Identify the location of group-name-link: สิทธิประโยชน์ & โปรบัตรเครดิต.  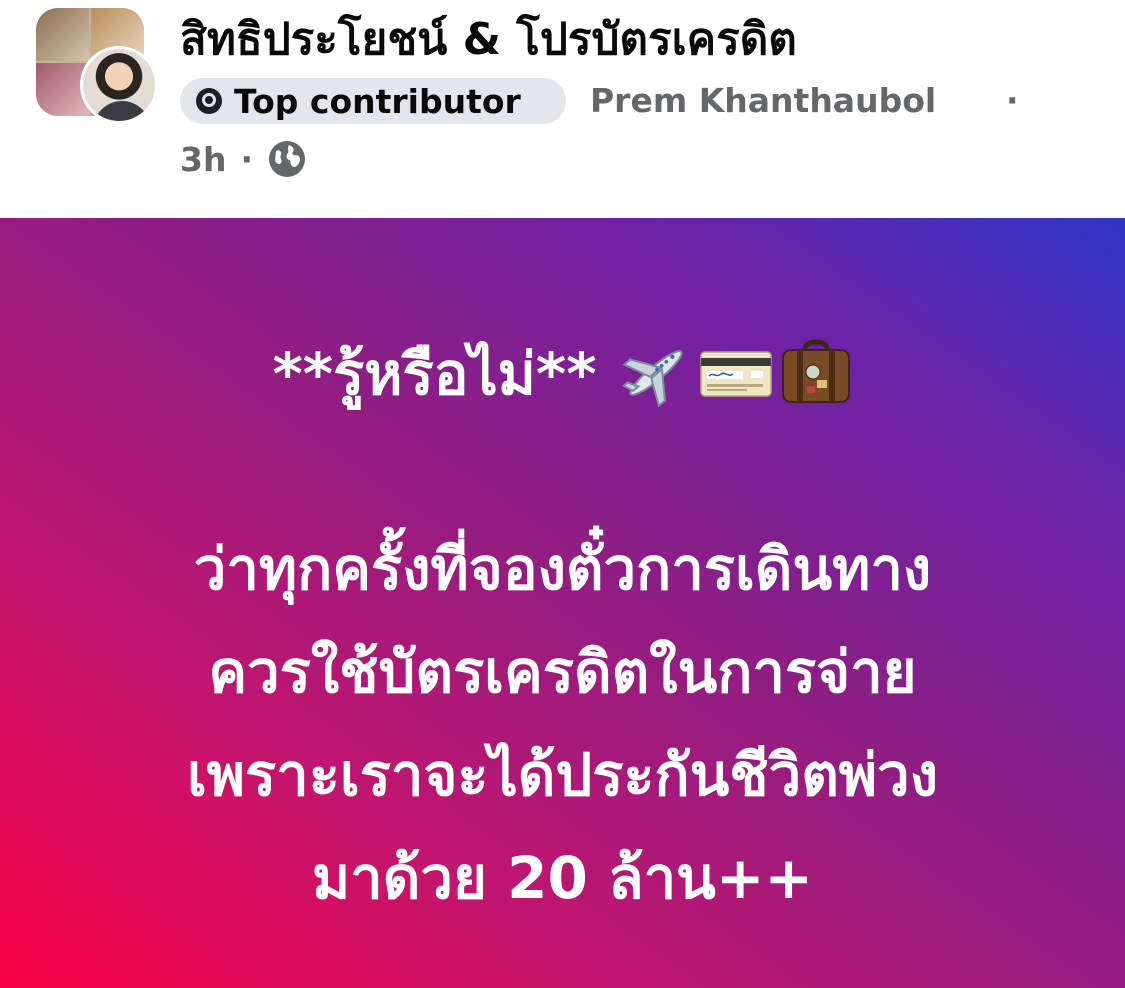
(488, 40).